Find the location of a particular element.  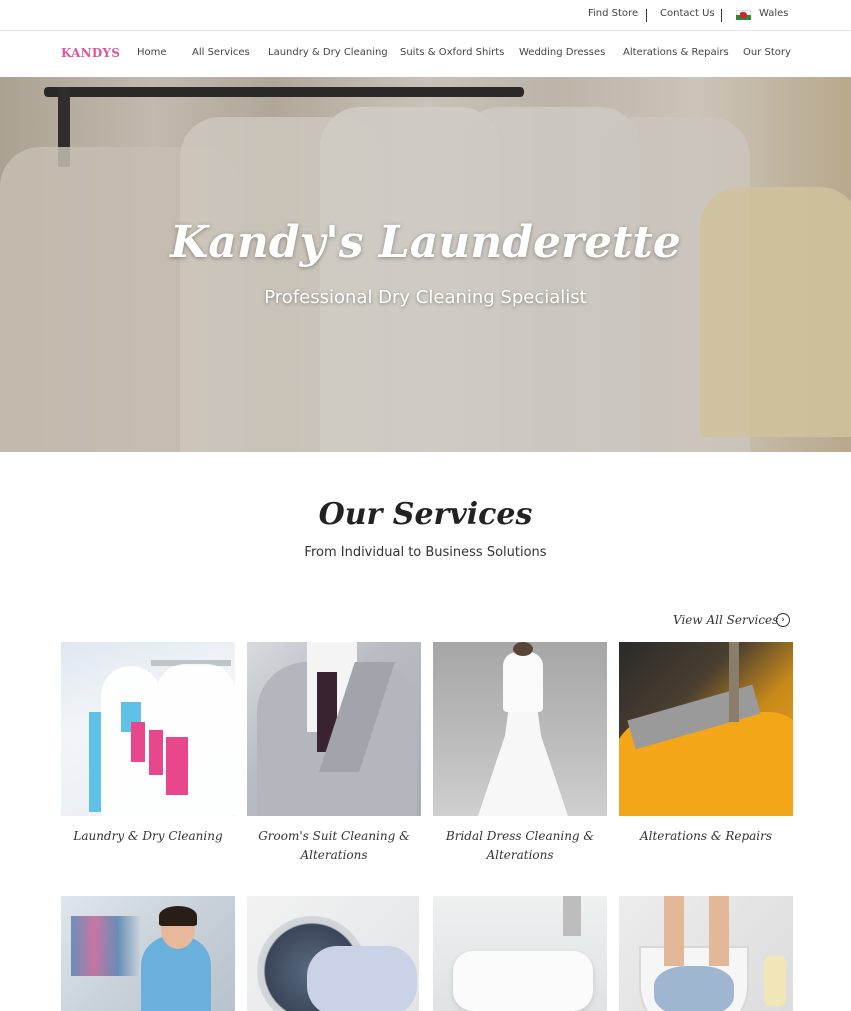

service-card-image-suit is located at coordinates (334, 729).